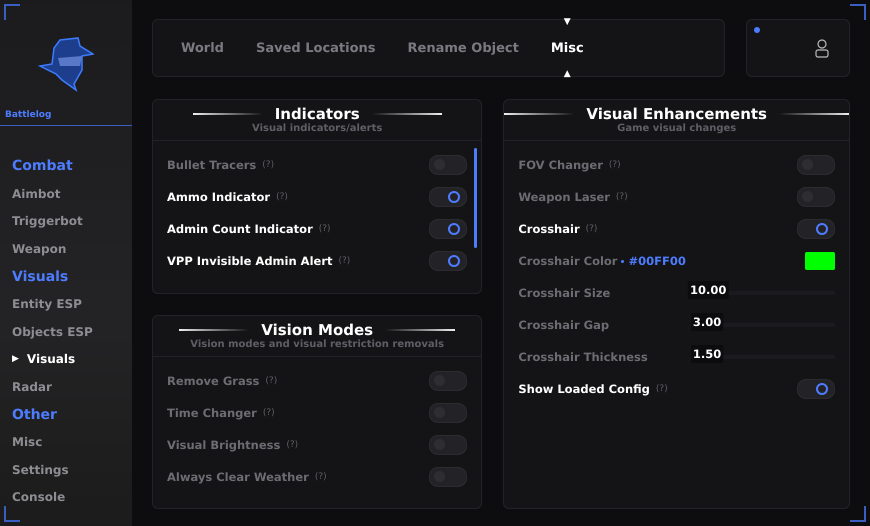  What do you see at coordinates (72, 221) in the screenshot?
I see `nav-item: Triggerbot` at bounding box center [72, 221].